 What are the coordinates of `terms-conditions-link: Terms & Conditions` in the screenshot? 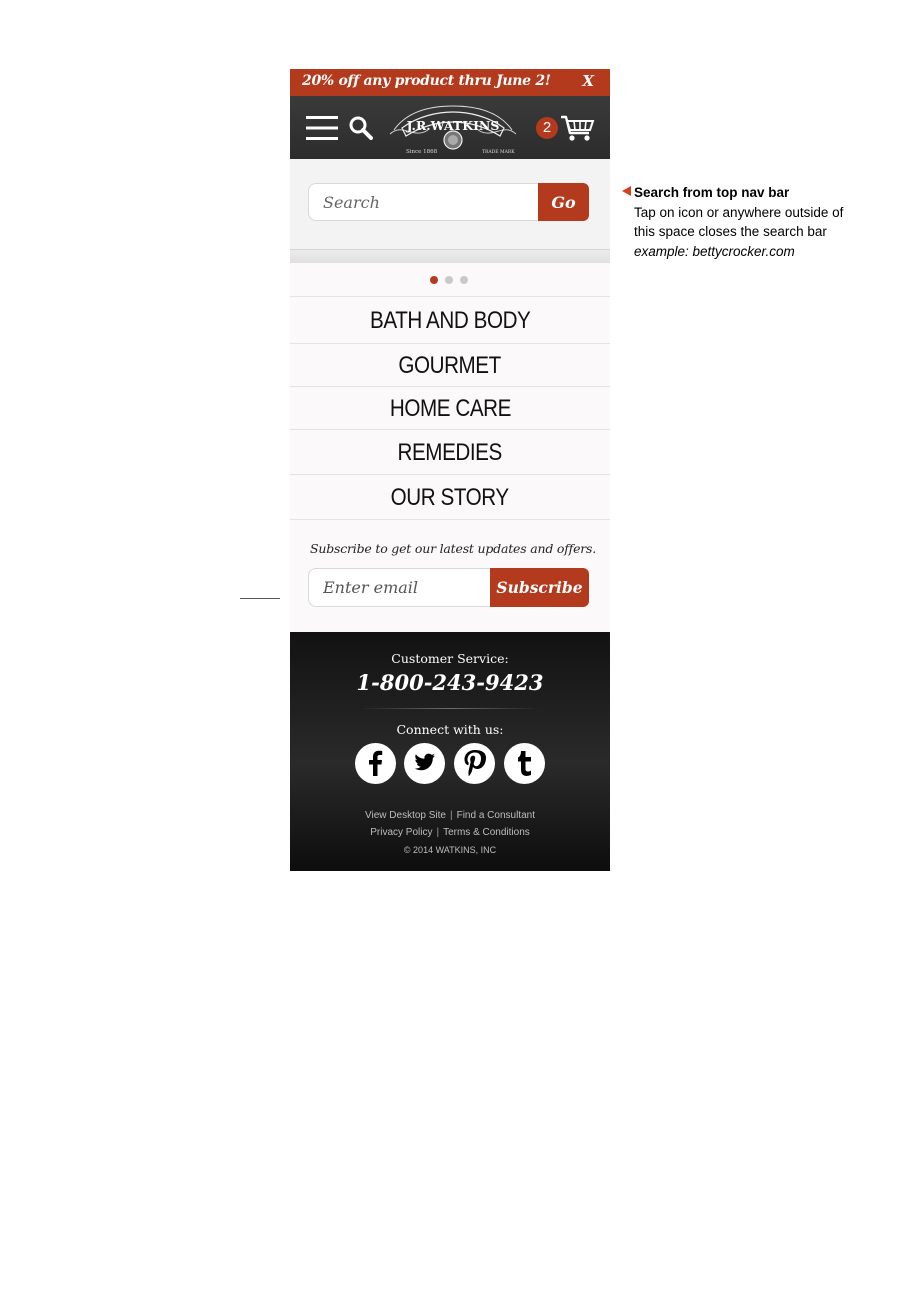 It's located at (486, 832).